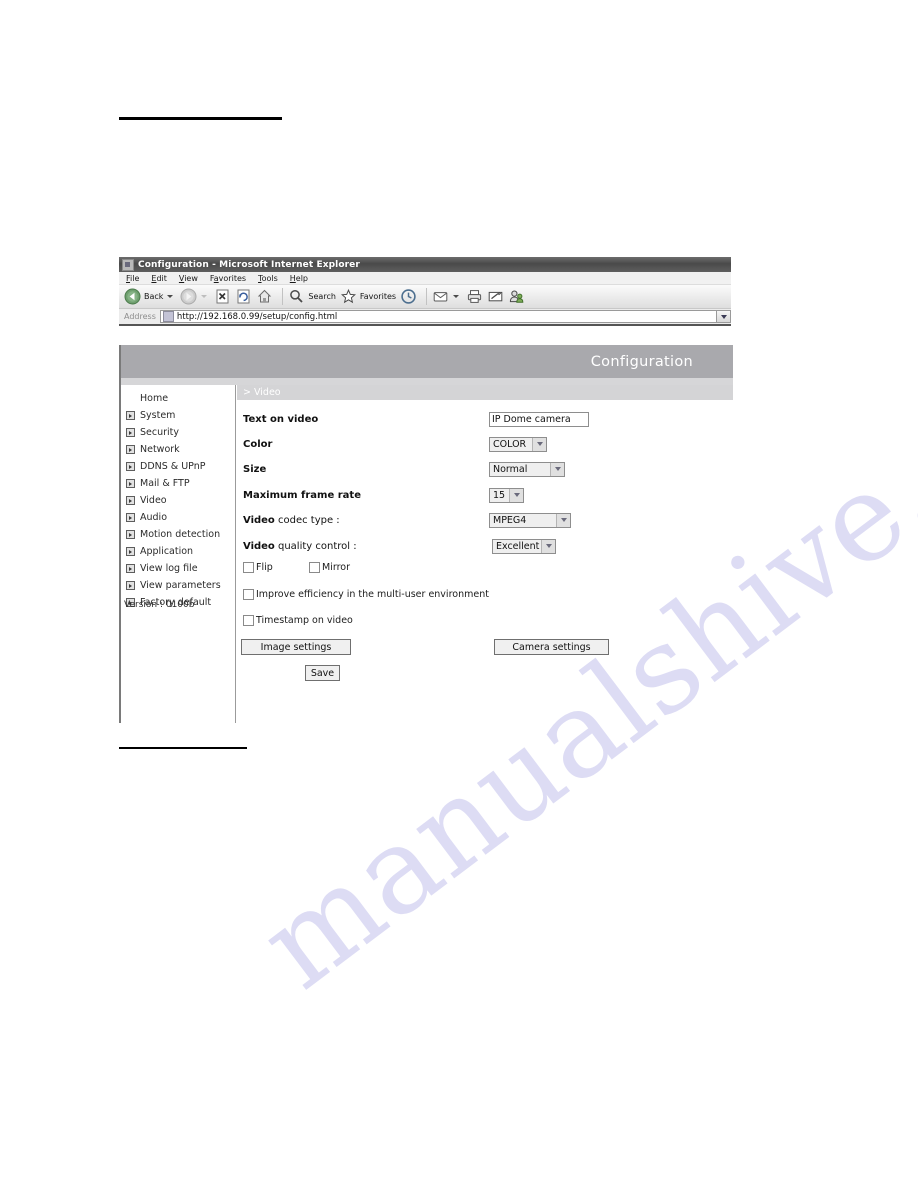 The image size is (918, 1188). What do you see at coordinates (264, 296) in the screenshot?
I see `home-button` at bounding box center [264, 296].